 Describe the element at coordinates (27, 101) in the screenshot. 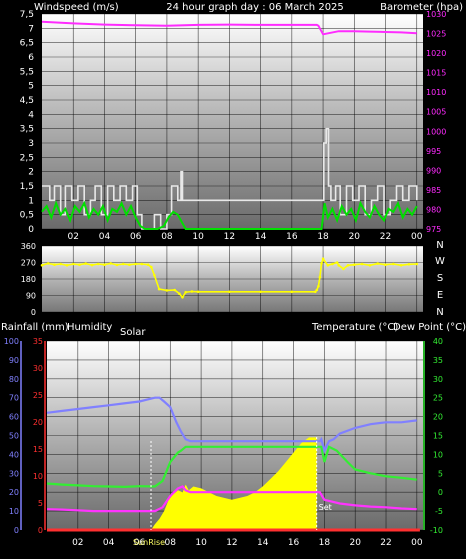

I see `wind-y-tick-label: 4,5` at that location.